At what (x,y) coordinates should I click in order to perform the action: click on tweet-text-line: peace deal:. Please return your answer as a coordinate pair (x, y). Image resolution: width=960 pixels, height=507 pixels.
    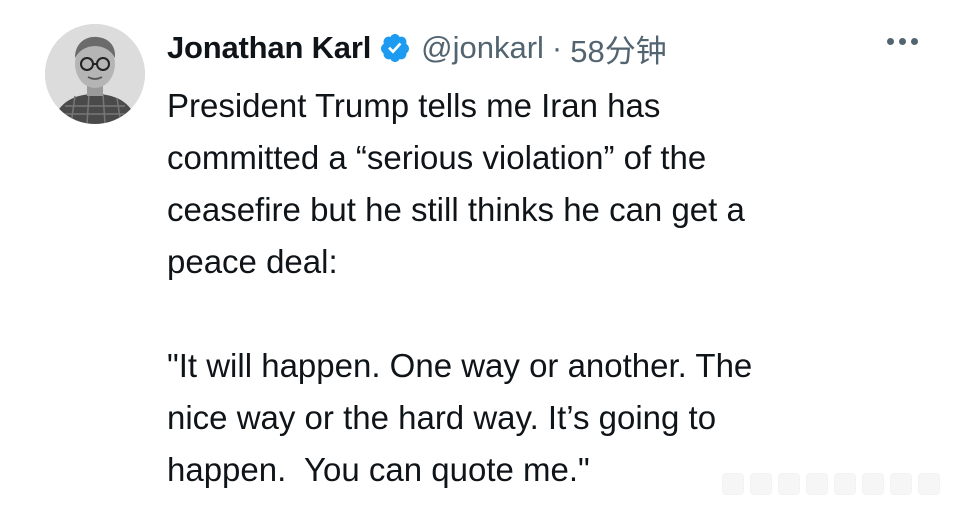
    Looking at the image, I should click on (252, 261).